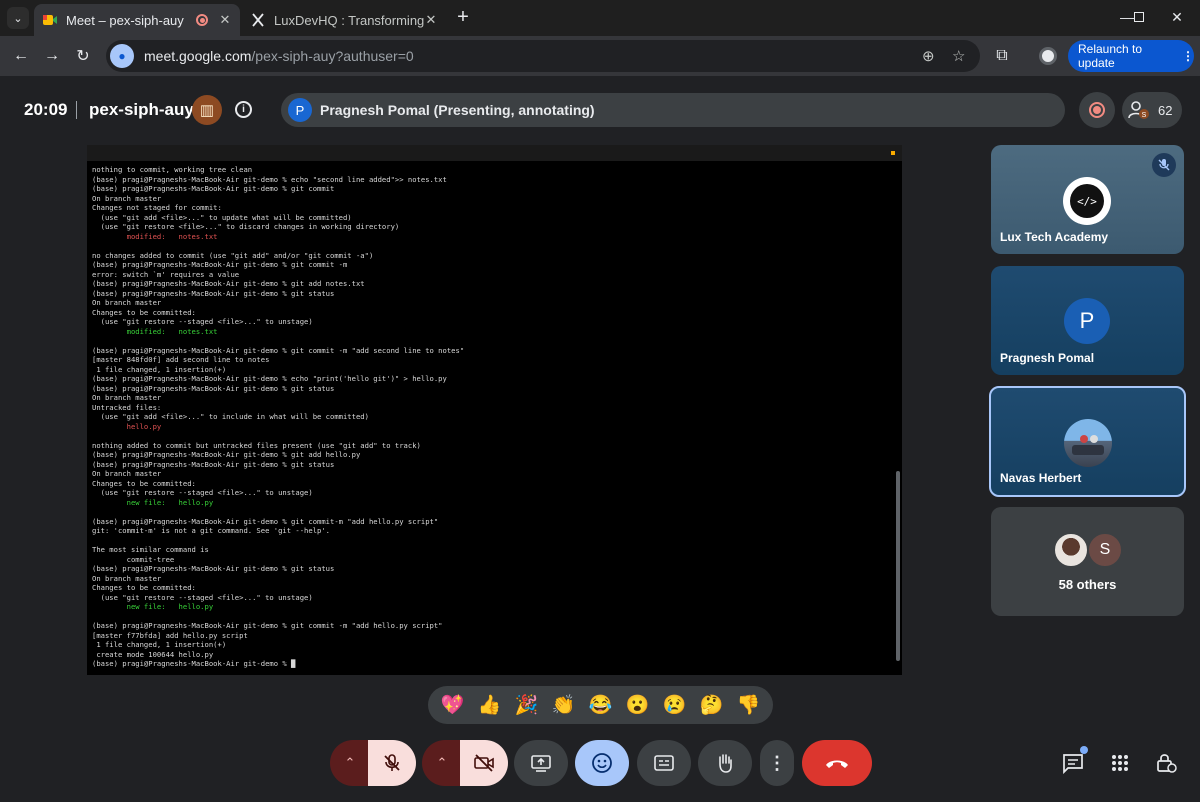 This screenshot has width=1200, height=802. I want to click on meeting-code: pex-siph-auy, so click(141, 109).